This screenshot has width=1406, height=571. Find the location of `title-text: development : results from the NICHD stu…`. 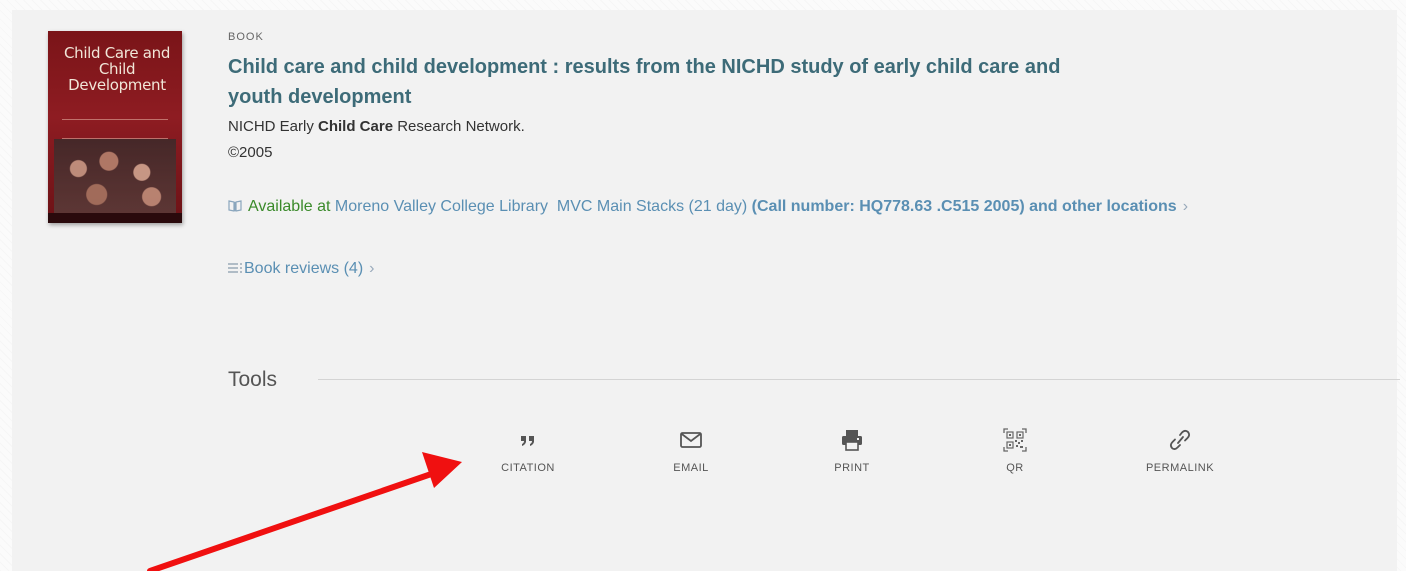

title-text: development : results from the NICHD stu… is located at coordinates (672, 67).